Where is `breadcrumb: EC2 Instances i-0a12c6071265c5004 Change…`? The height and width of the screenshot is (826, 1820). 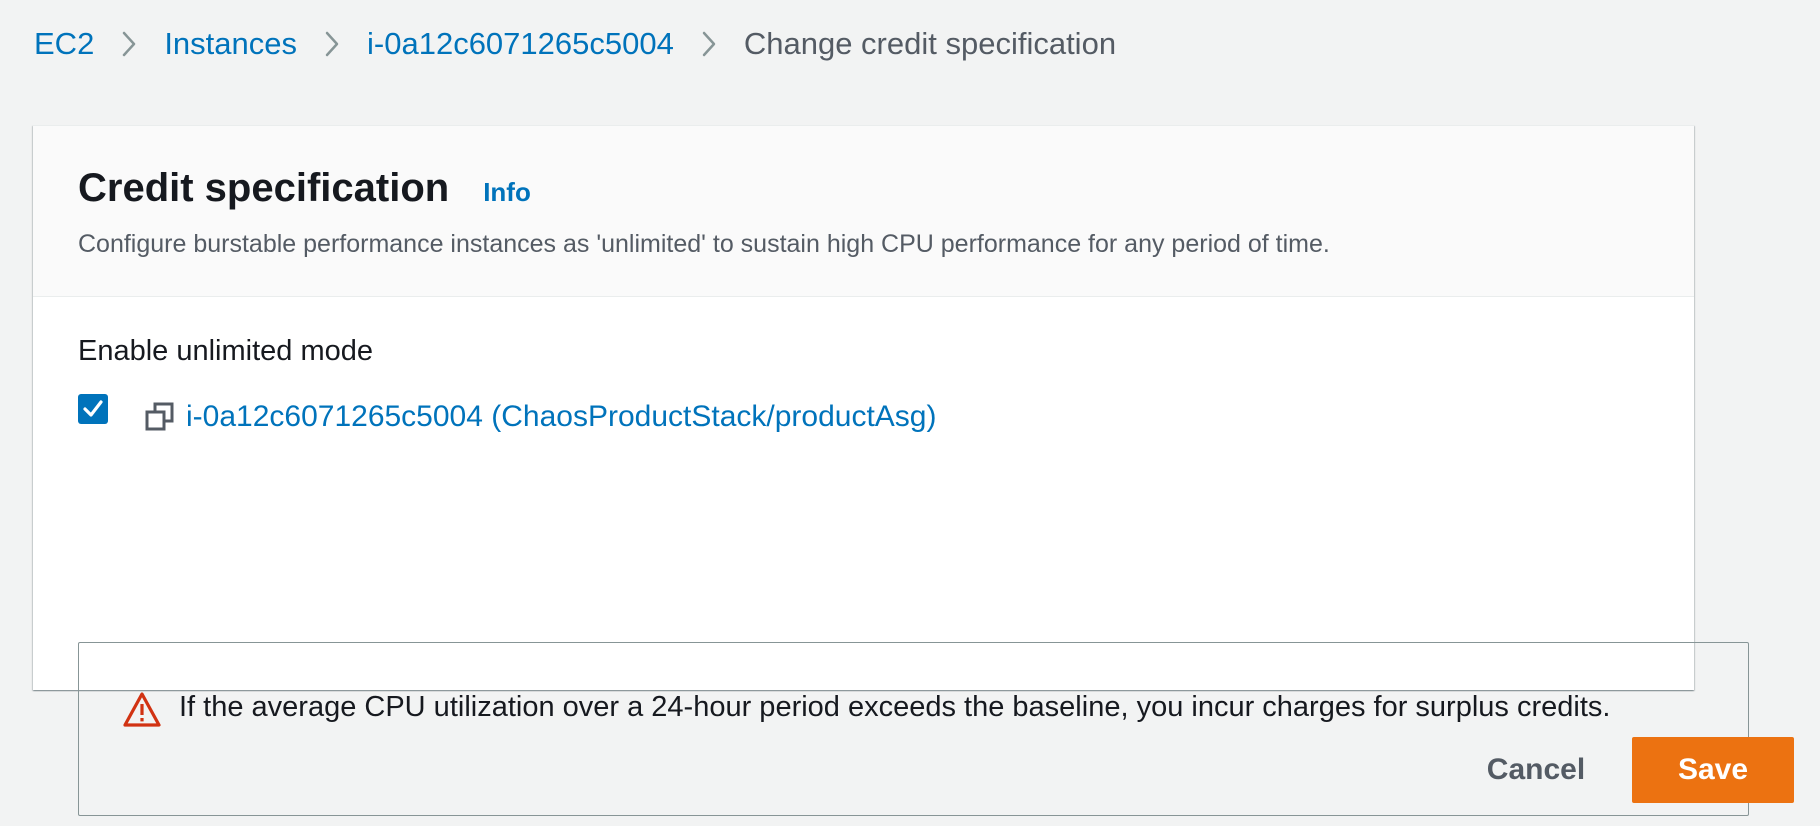 breadcrumb: EC2 Instances i-0a12c6071265c5004 Change… is located at coordinates (575, 44).